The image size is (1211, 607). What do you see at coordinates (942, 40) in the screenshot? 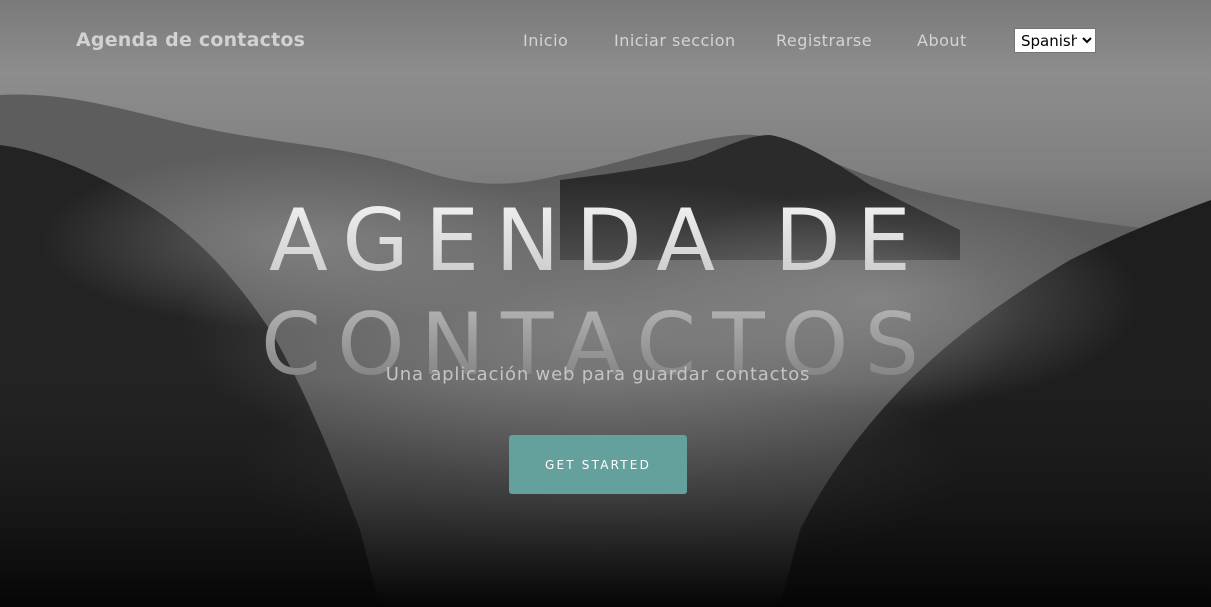
I see `nav-link-about: About` at bounding box center [942, 40].